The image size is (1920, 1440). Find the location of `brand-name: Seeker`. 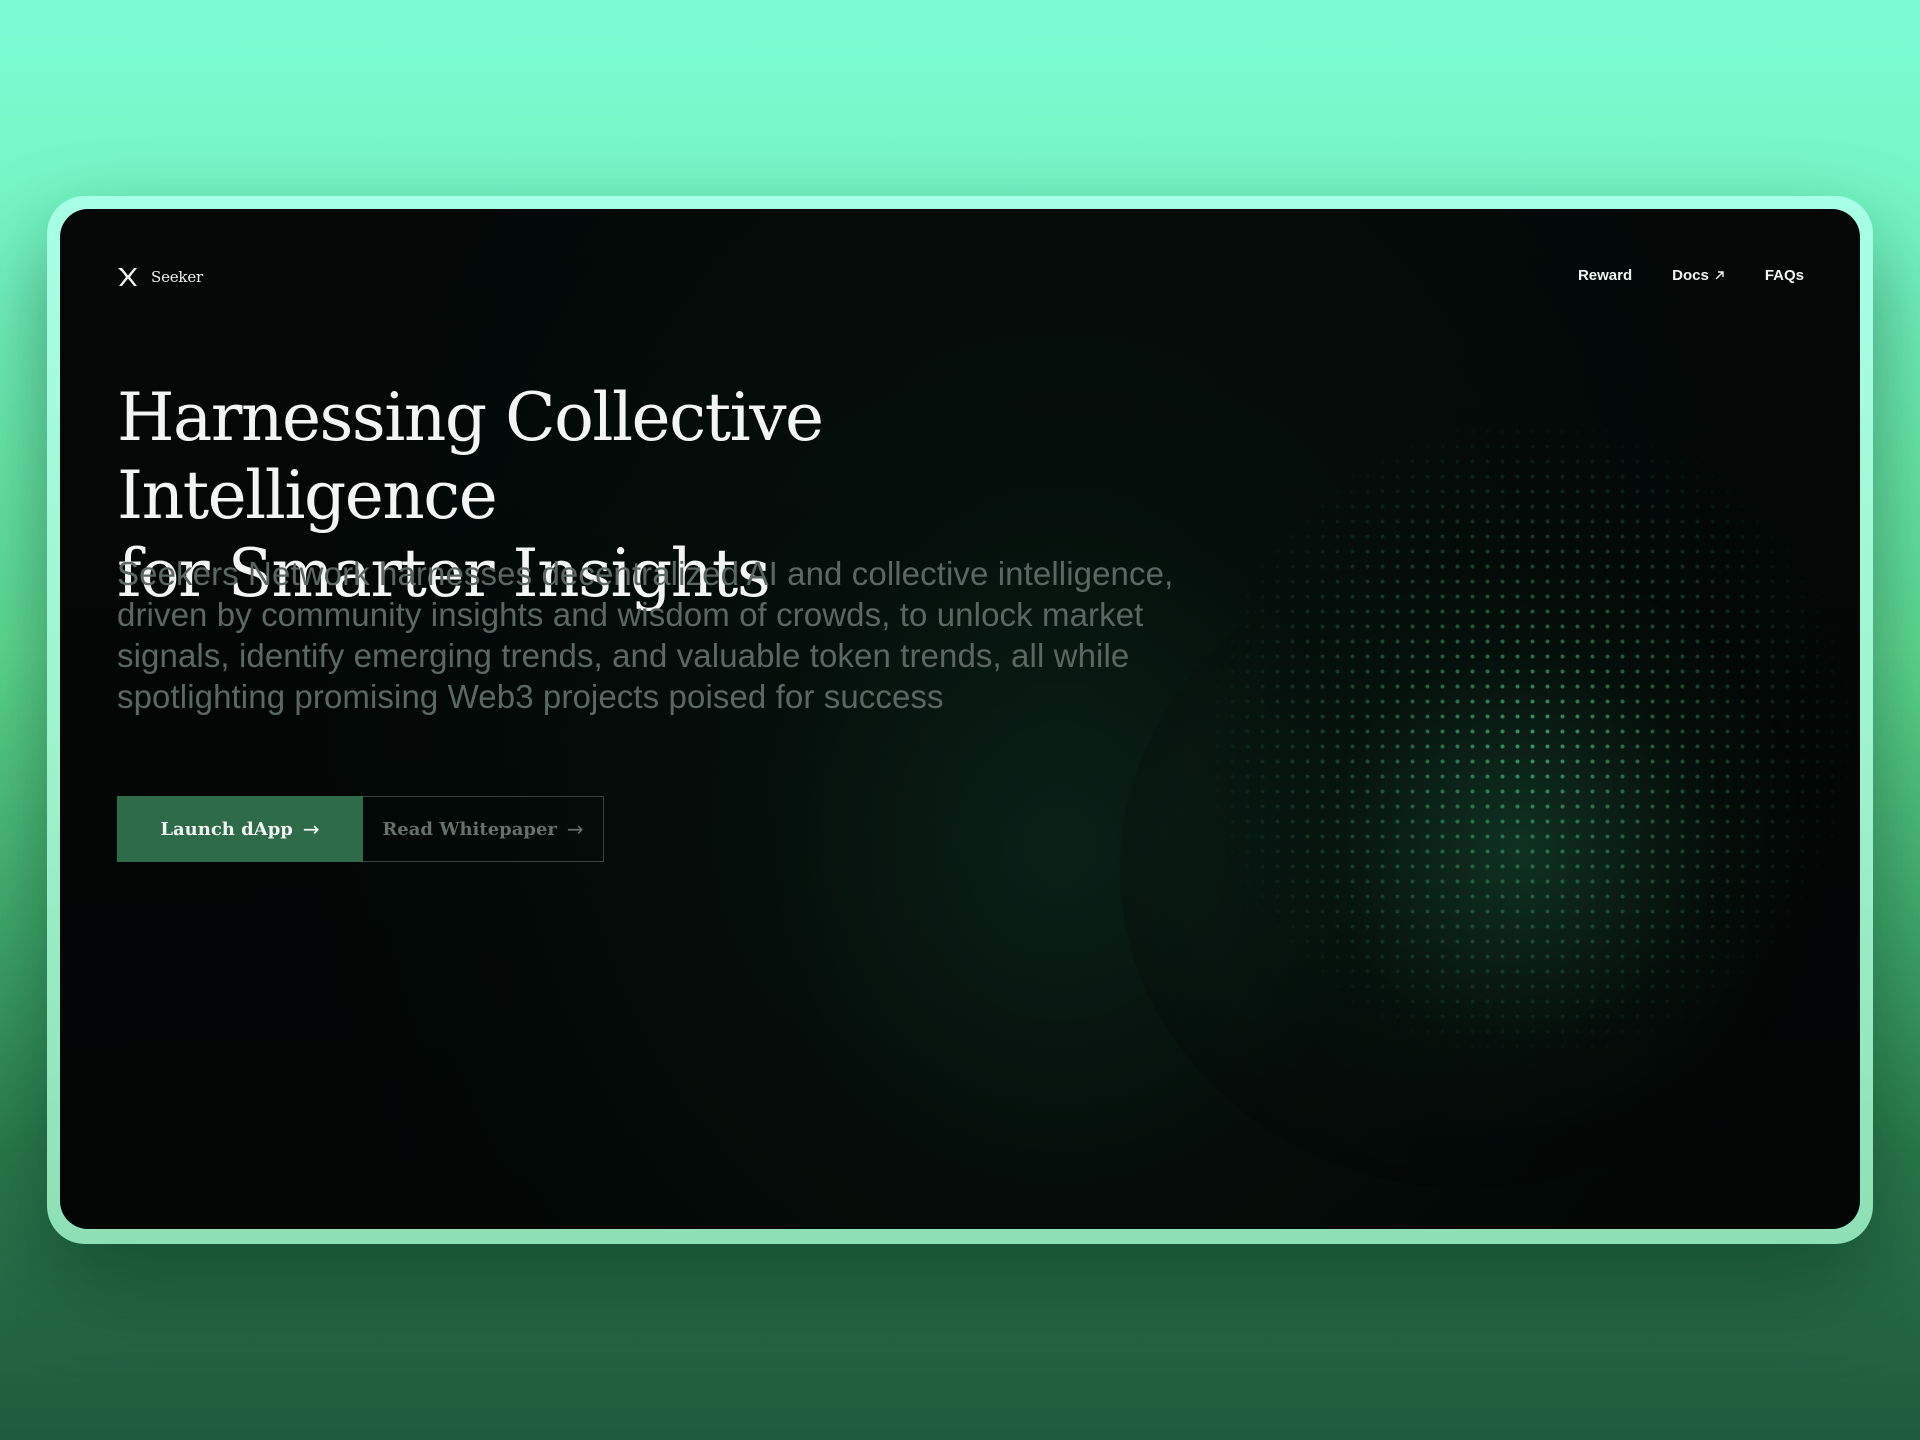

brand-name: Seeker is located at coordinates (177, 277).